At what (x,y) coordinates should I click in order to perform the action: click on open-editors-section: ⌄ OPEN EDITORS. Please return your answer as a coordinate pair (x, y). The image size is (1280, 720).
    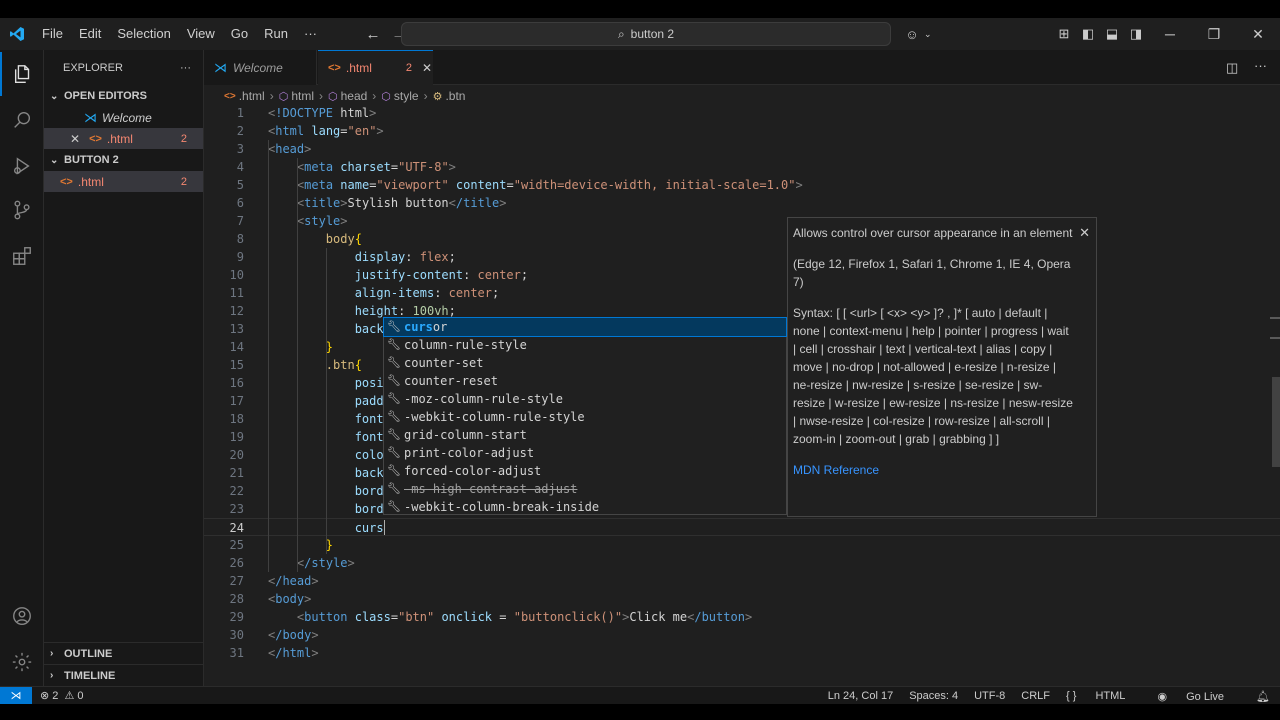
    Looking at the image, I should click on (123, 96).